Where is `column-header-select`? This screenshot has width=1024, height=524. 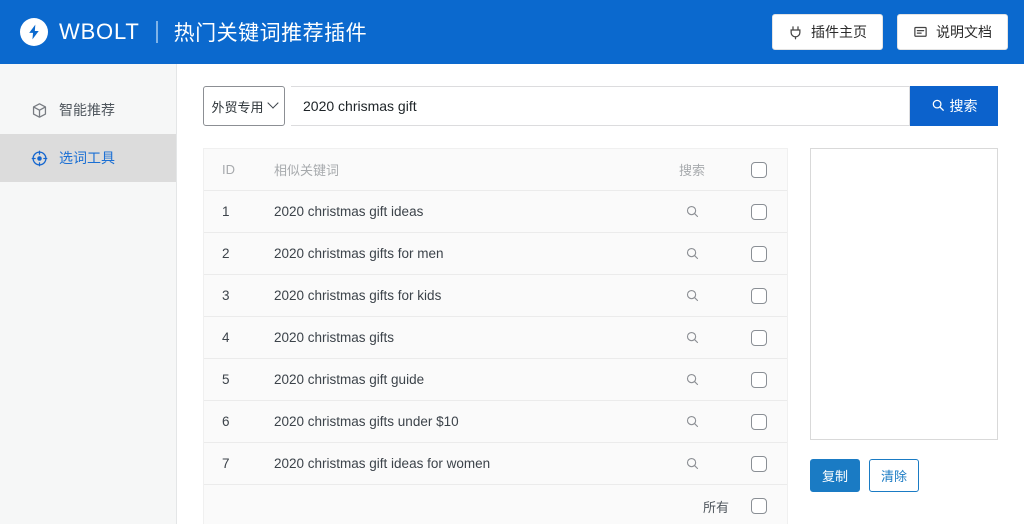 column-header-select is located at coordinates (759, 169).